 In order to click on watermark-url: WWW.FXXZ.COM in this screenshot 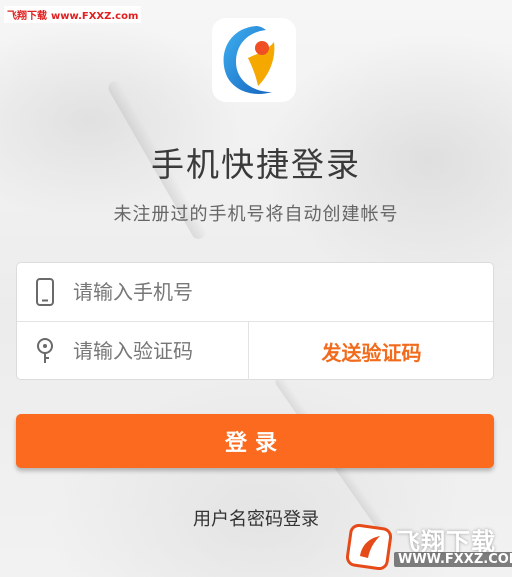, I will do `click(453, 559)`.